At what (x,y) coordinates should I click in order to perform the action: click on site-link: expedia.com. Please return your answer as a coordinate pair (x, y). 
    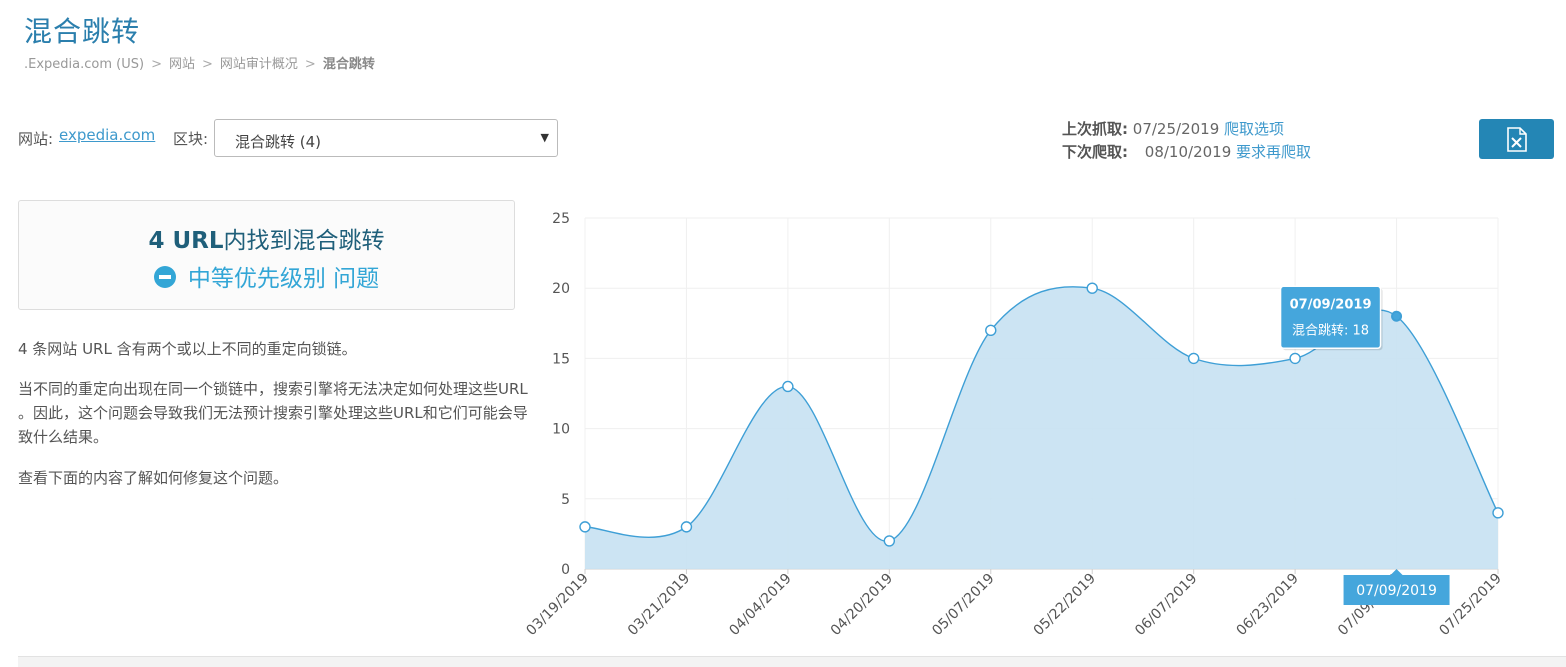
    Looking at the image, I should click on (107, 135).